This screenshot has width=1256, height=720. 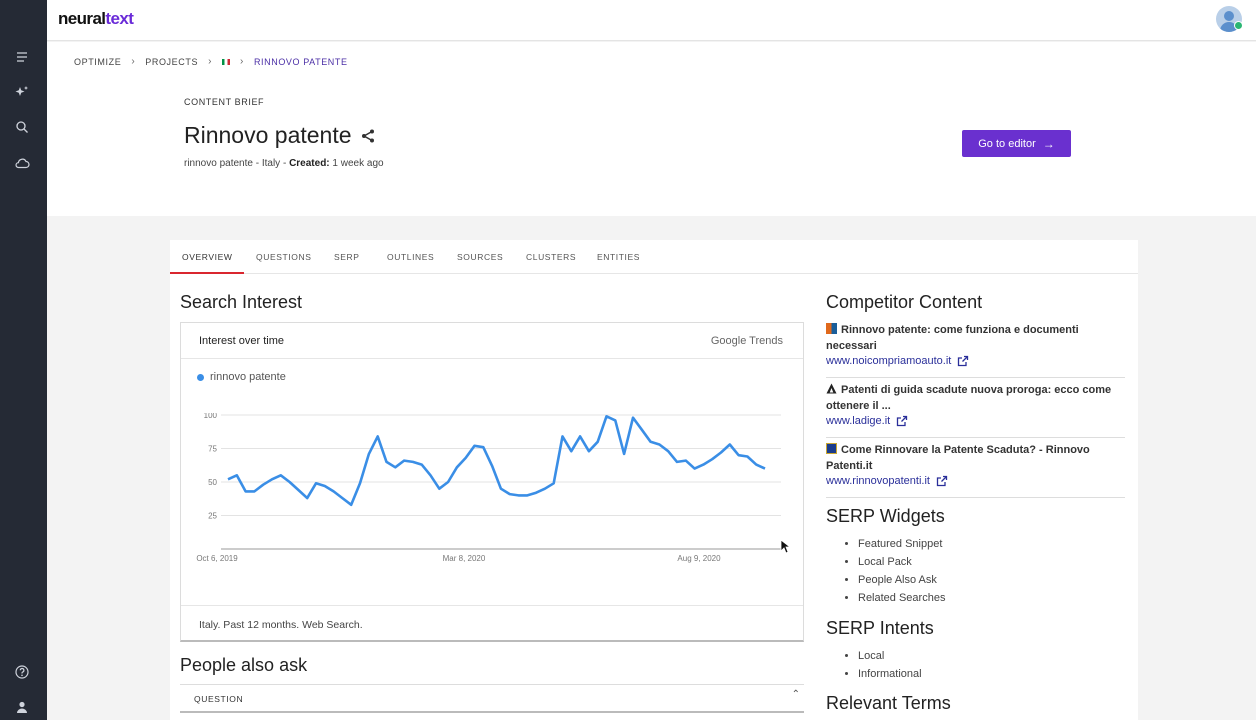 I want to click on question-column-header: QUESTION, so click(x=218, y=699).